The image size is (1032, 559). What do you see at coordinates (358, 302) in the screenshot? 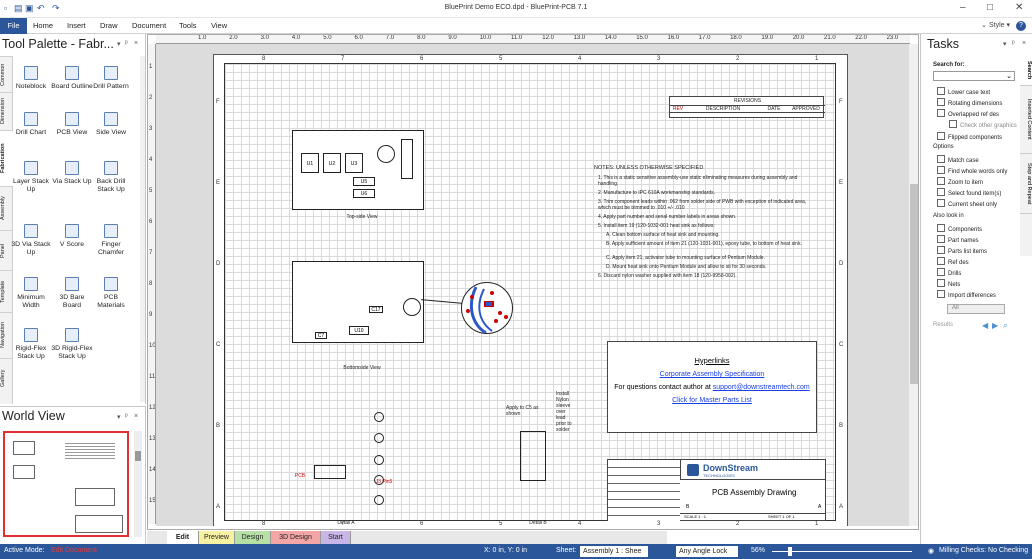
I see `bottom-side-pcb: U10 C7 C17` at bounding box center [358, 302].